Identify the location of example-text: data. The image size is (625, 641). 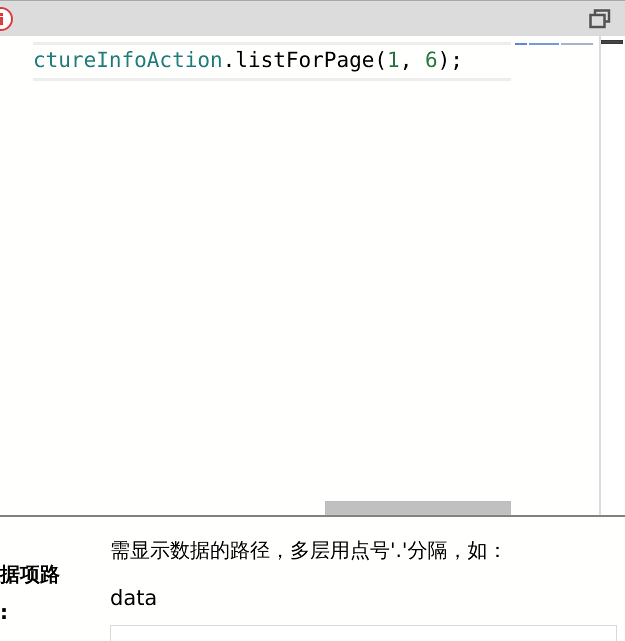
(134, 598).